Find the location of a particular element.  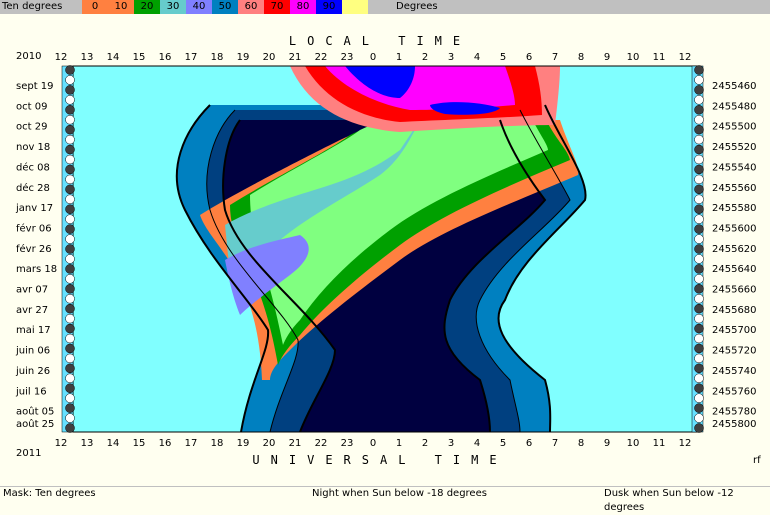

hour-tick-top: 16 is located at coordinates (165, 57).